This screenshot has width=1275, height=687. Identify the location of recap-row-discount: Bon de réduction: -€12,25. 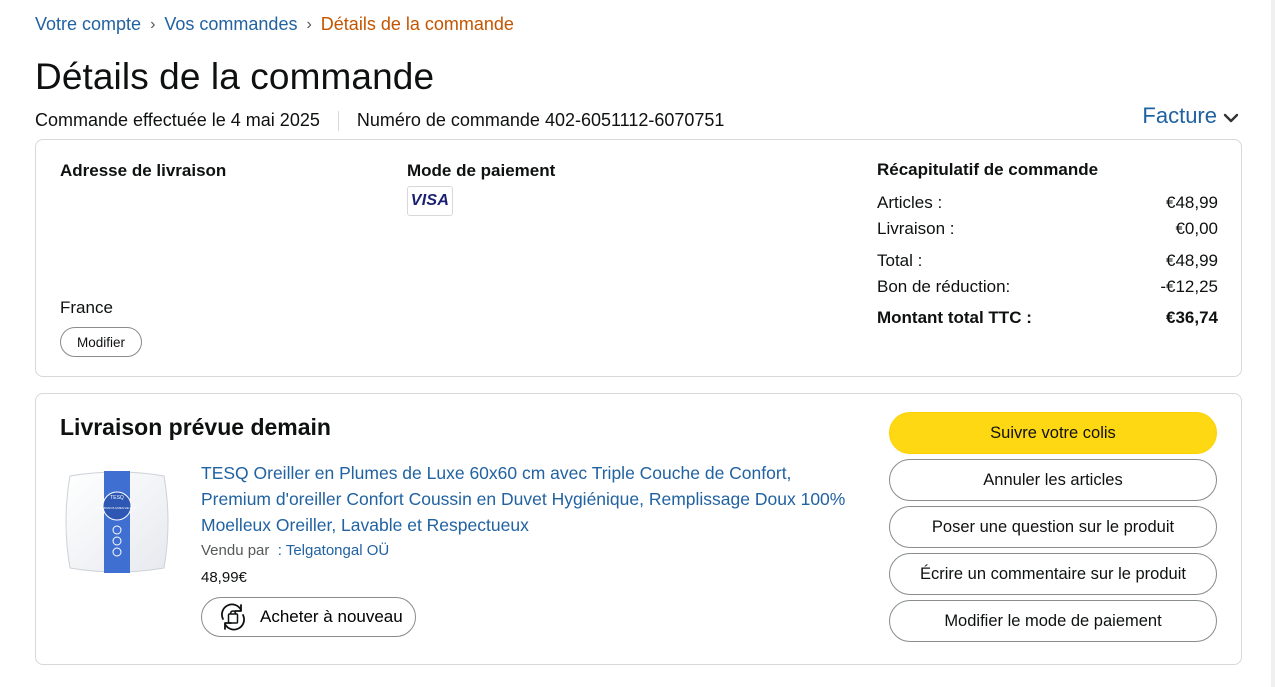
(1047, 287).